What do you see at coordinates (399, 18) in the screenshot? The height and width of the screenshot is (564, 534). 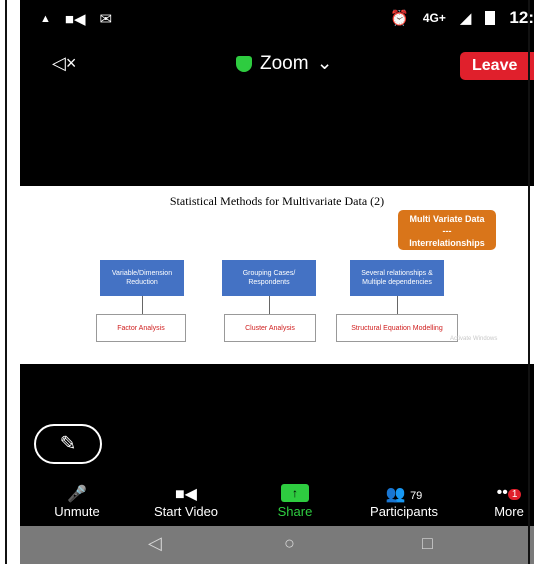 I see `alarm-icon: ⏰` at bounding box center [399, 18].